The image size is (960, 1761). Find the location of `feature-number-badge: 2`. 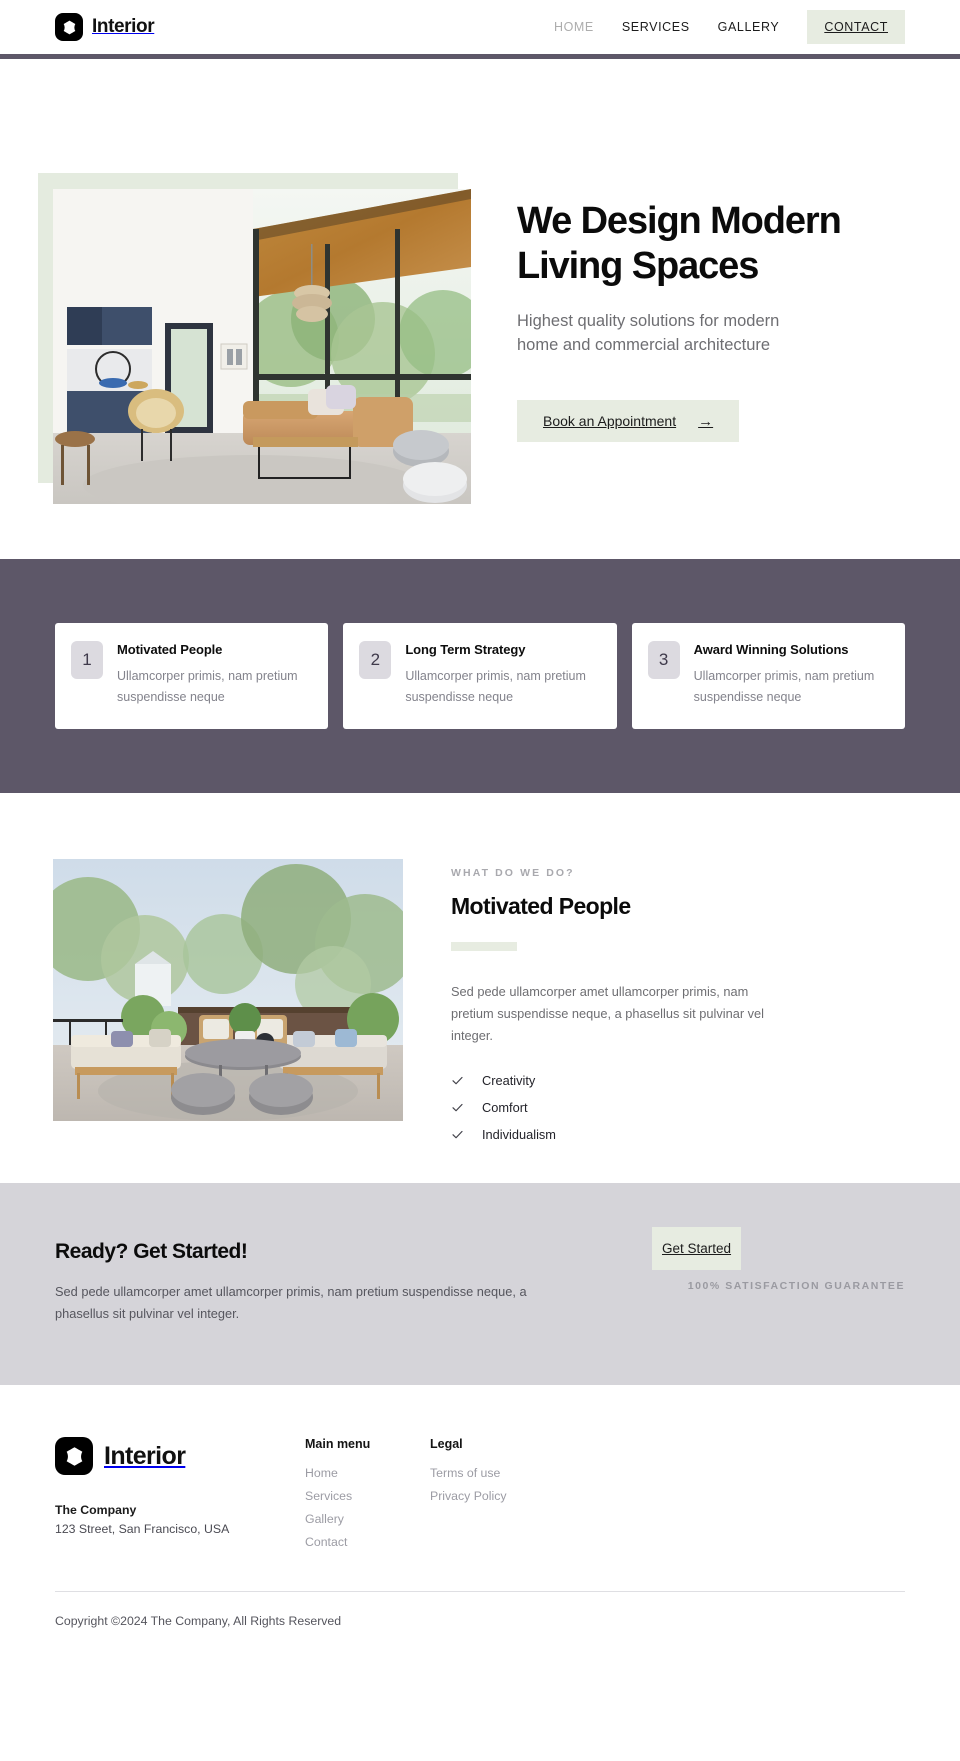

feature-number-badge: 2 is located at coordinates (375, 660).